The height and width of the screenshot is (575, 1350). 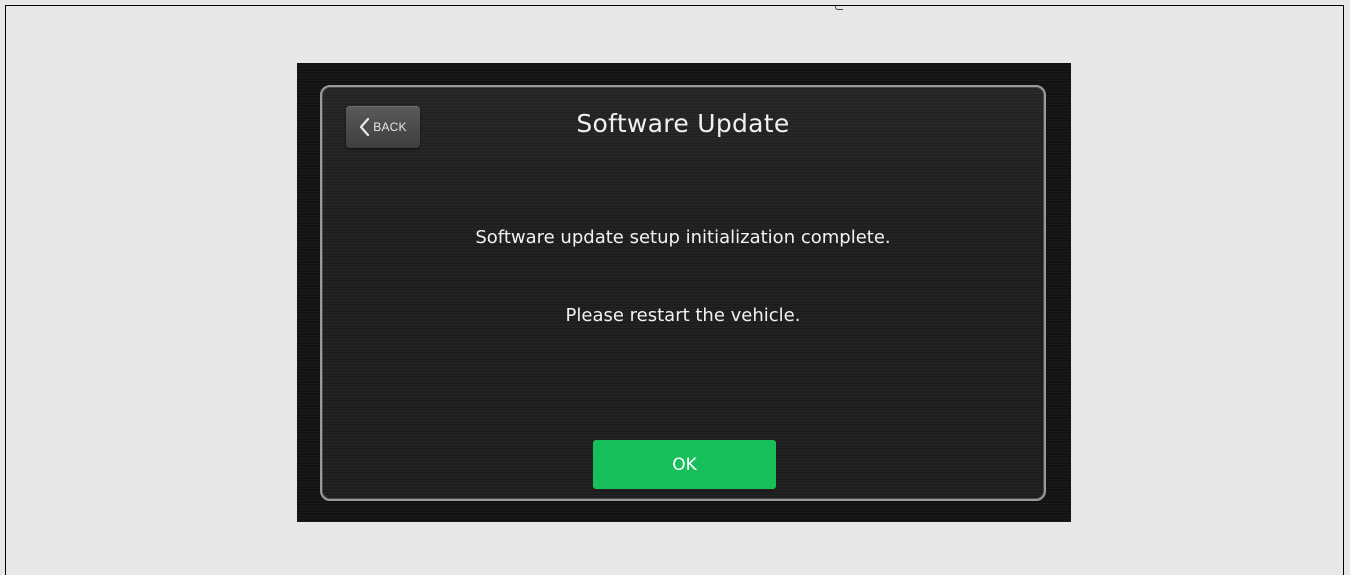 I want to click on instruction-message: Please restart the vehicle., so click(x=683, y=315).